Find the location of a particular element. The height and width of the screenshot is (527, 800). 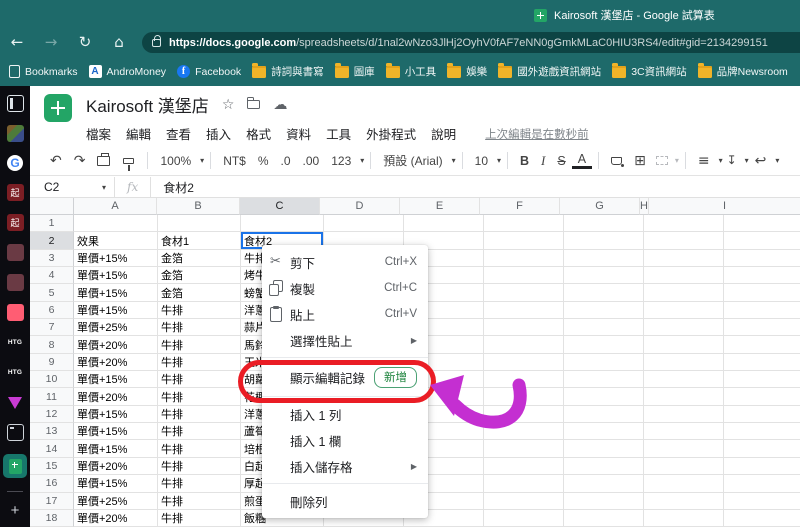

undo-icon: ↶ is located at coordinates (56, 161).